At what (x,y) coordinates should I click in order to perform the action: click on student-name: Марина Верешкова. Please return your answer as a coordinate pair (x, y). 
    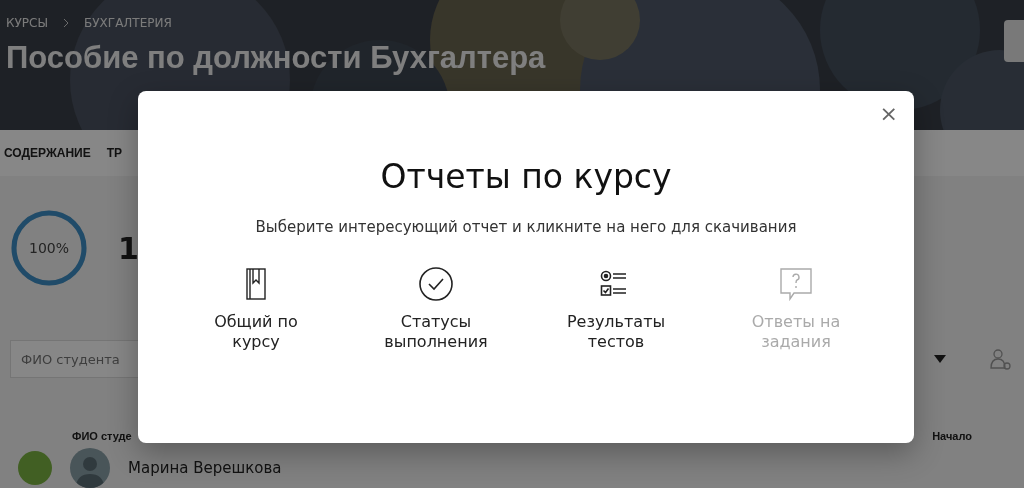
    Looking at the image, I should click on (205, 468).